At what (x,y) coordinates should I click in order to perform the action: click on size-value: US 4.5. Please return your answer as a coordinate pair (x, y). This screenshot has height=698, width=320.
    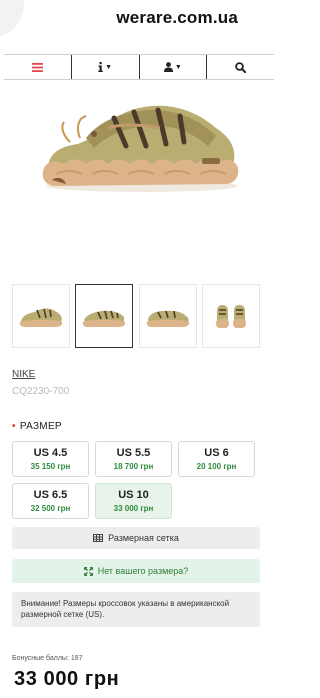
    Looking at the image, I should click on (50, 452).